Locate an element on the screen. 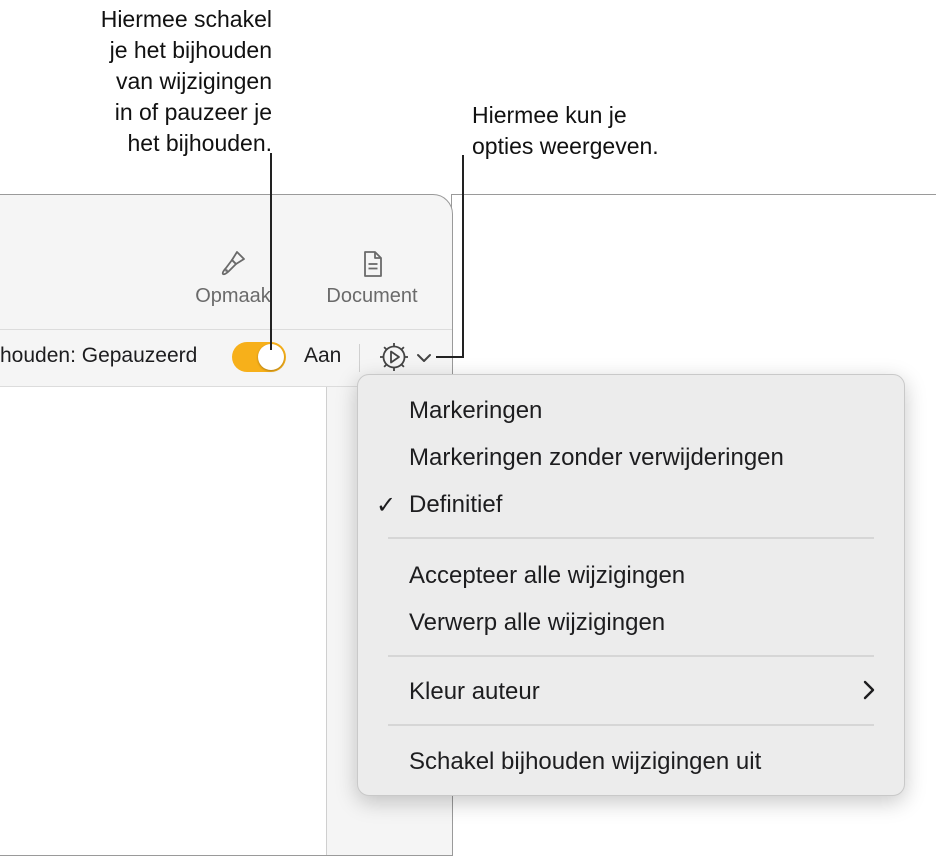 This screenshot has height=856, width=936. callout-line-text: je het bijhouden is located at coordinates (190, 50).